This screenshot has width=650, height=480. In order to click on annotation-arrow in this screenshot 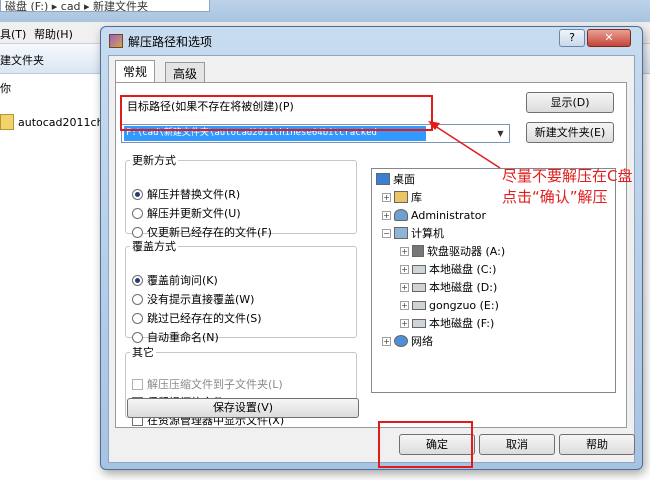, I will do `click(464, 145)`.